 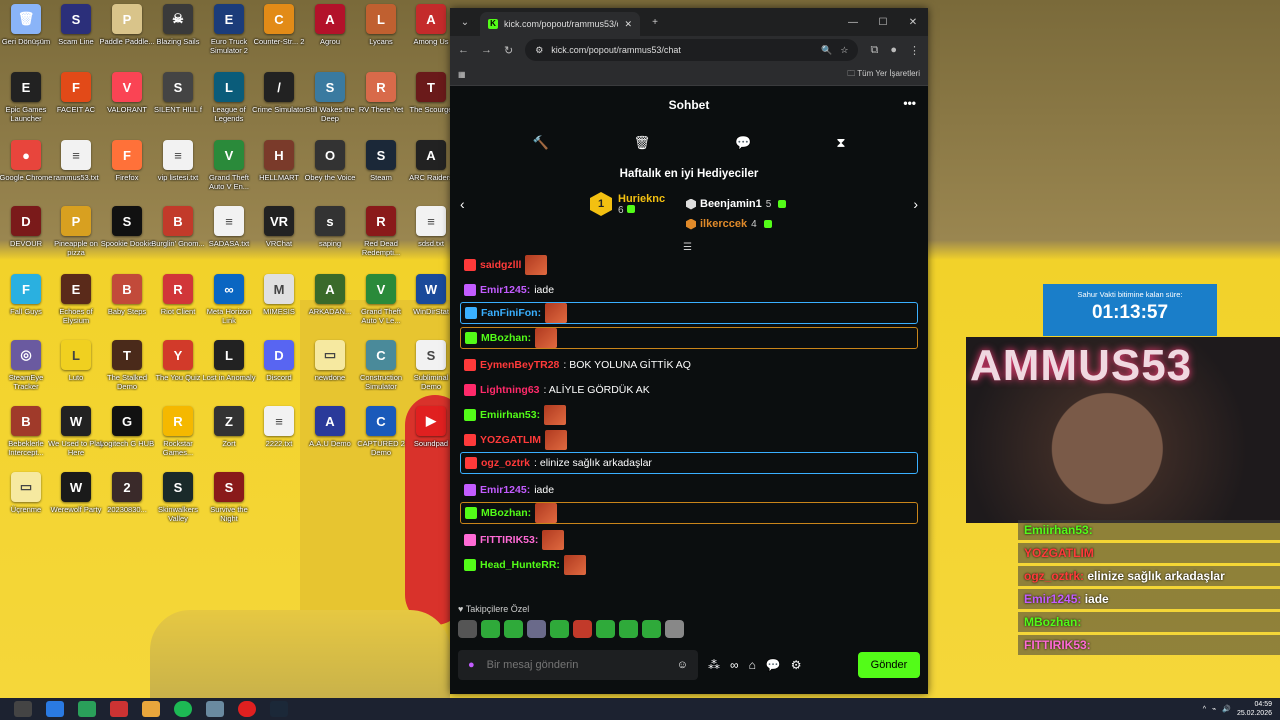 I want to click on chat-username: Lightning63, so click(x=510, y=390).